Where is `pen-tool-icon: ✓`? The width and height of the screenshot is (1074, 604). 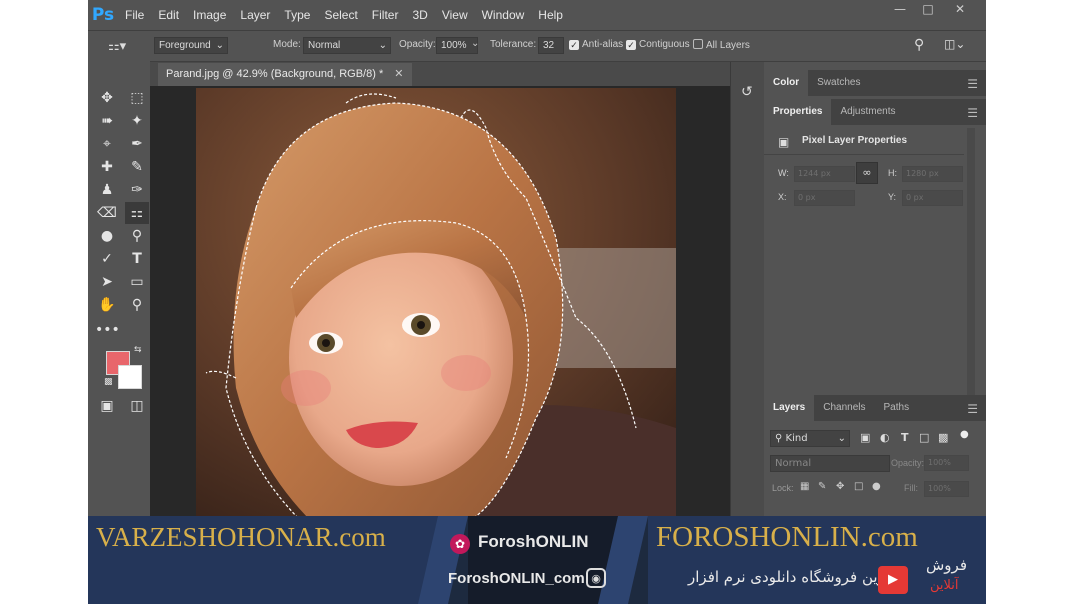 pen-tool-icon: ✓ is located at coordinates (107, 259).